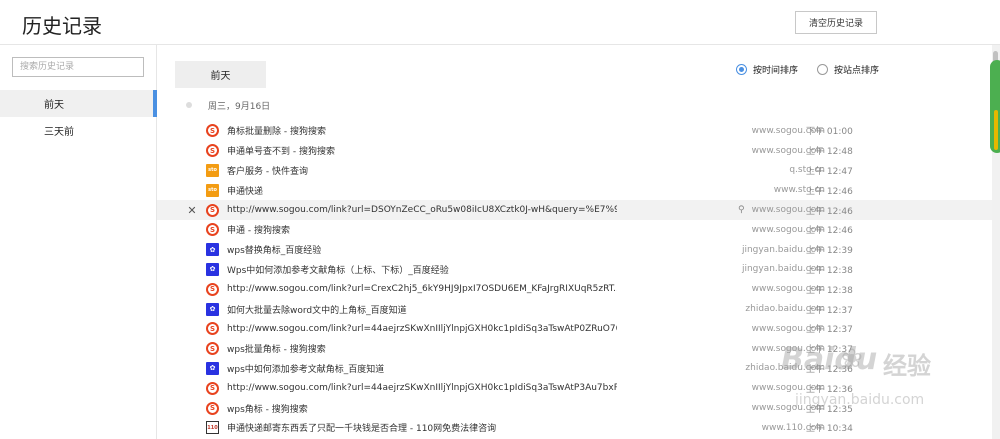 The image size is (1000, 439). I want to click on search-history-input, so click(78, 67).